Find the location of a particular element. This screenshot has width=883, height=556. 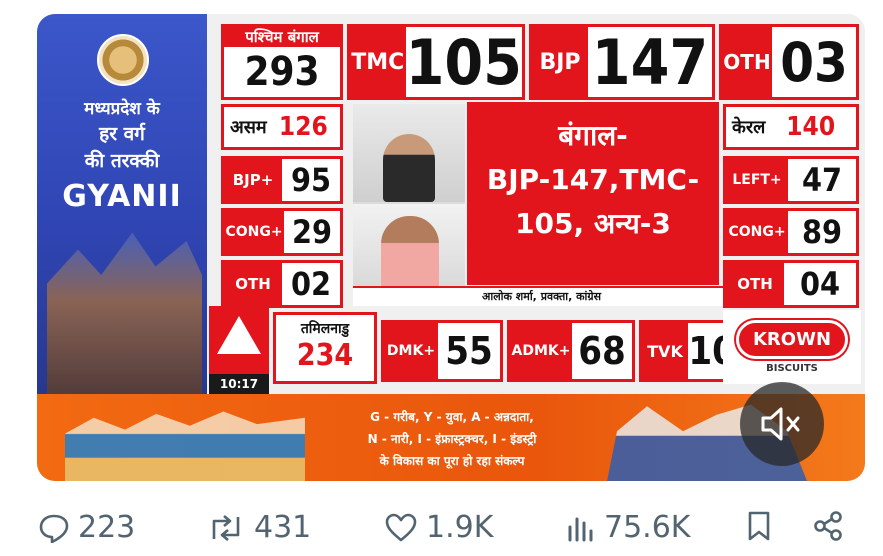

tamilnadu-label: तमिलनाडु is located at coordinates (325, 329).